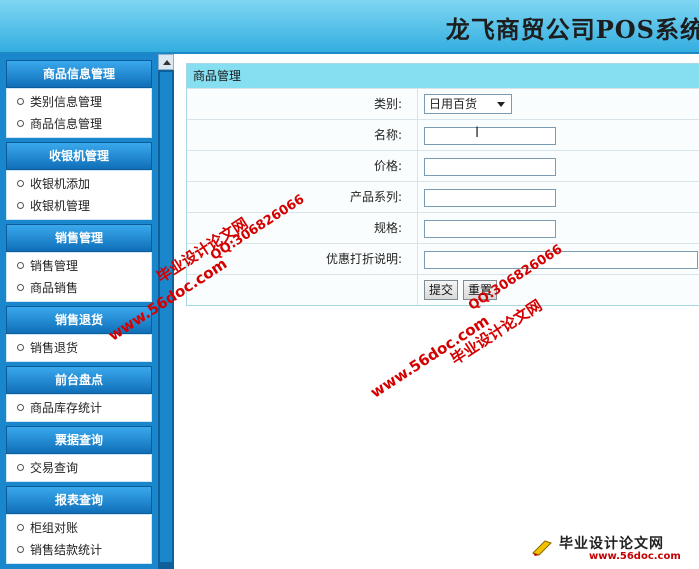 The width and height of the screenshot is (699, 569). I want to click on form-row-discount: 优惠打折说明:, so click(443, 258).